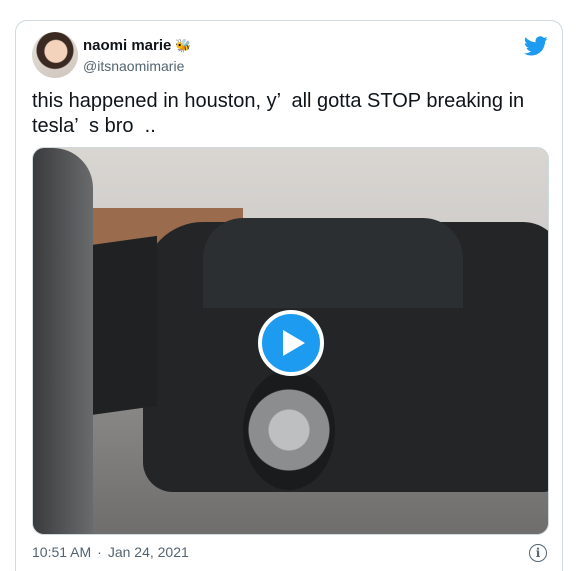 The width and height of the screenshot is (586, 571). Describe the element at coordinates (63, 341) in the screenshot. I see `foreground-car-edge` at that location.